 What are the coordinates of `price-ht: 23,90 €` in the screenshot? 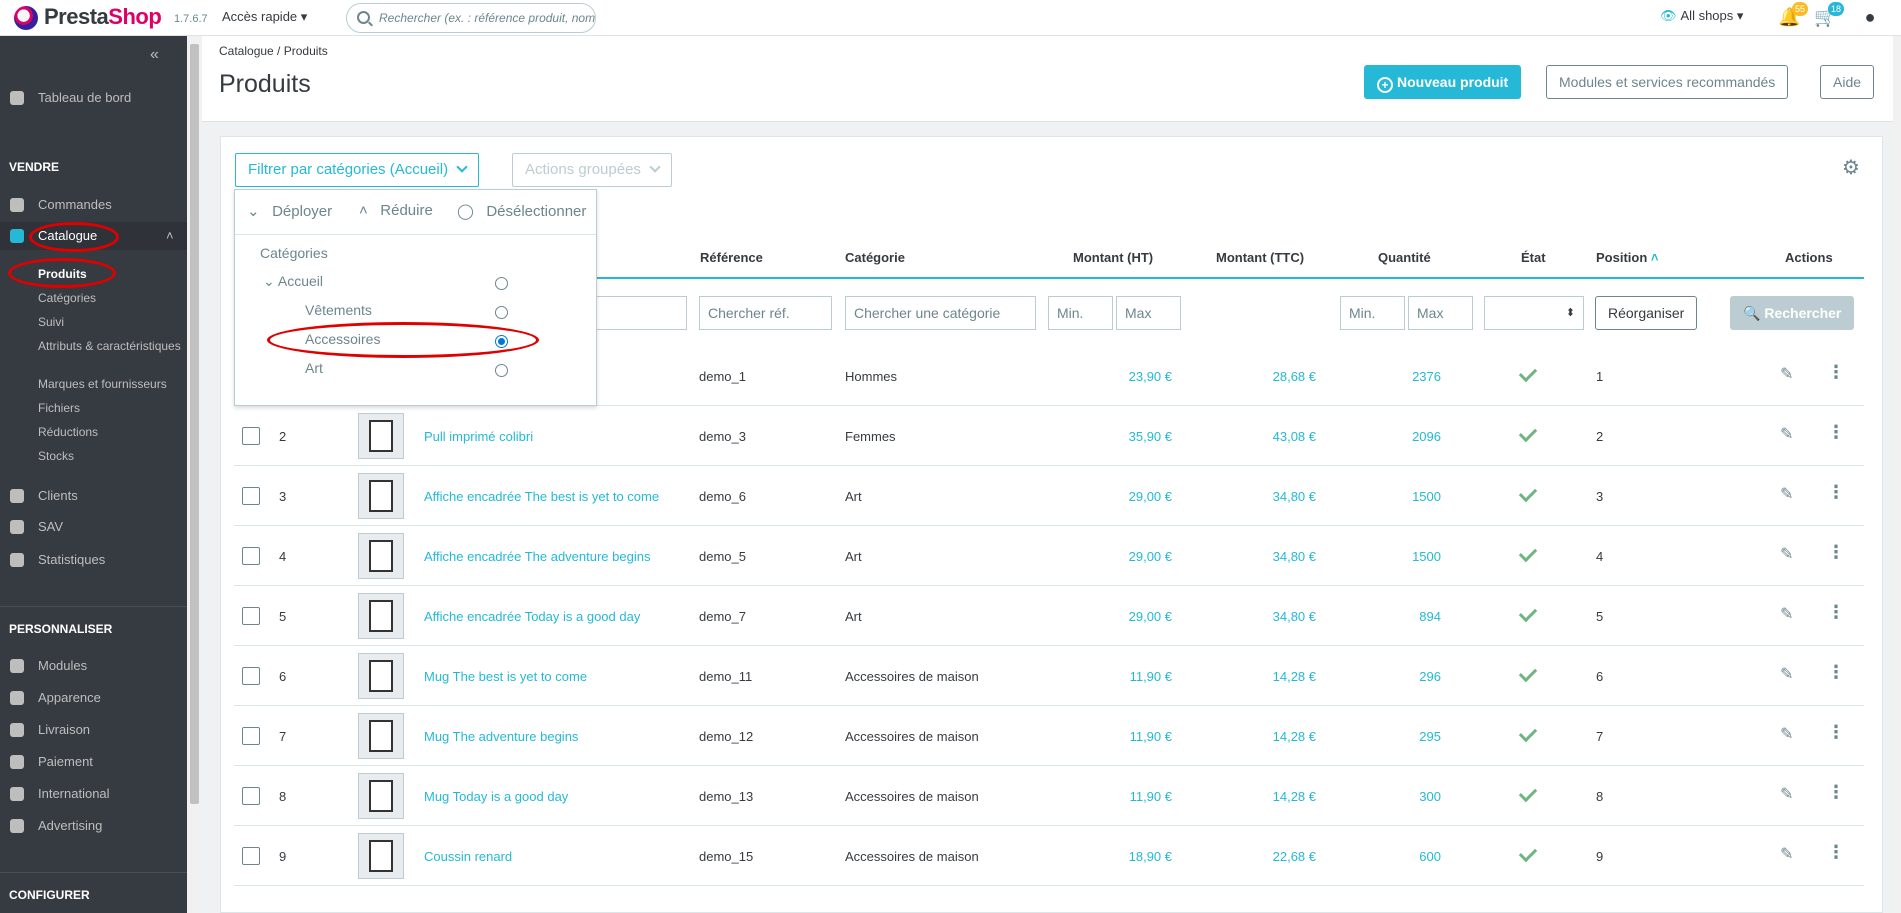 It's located at (1132, 376).